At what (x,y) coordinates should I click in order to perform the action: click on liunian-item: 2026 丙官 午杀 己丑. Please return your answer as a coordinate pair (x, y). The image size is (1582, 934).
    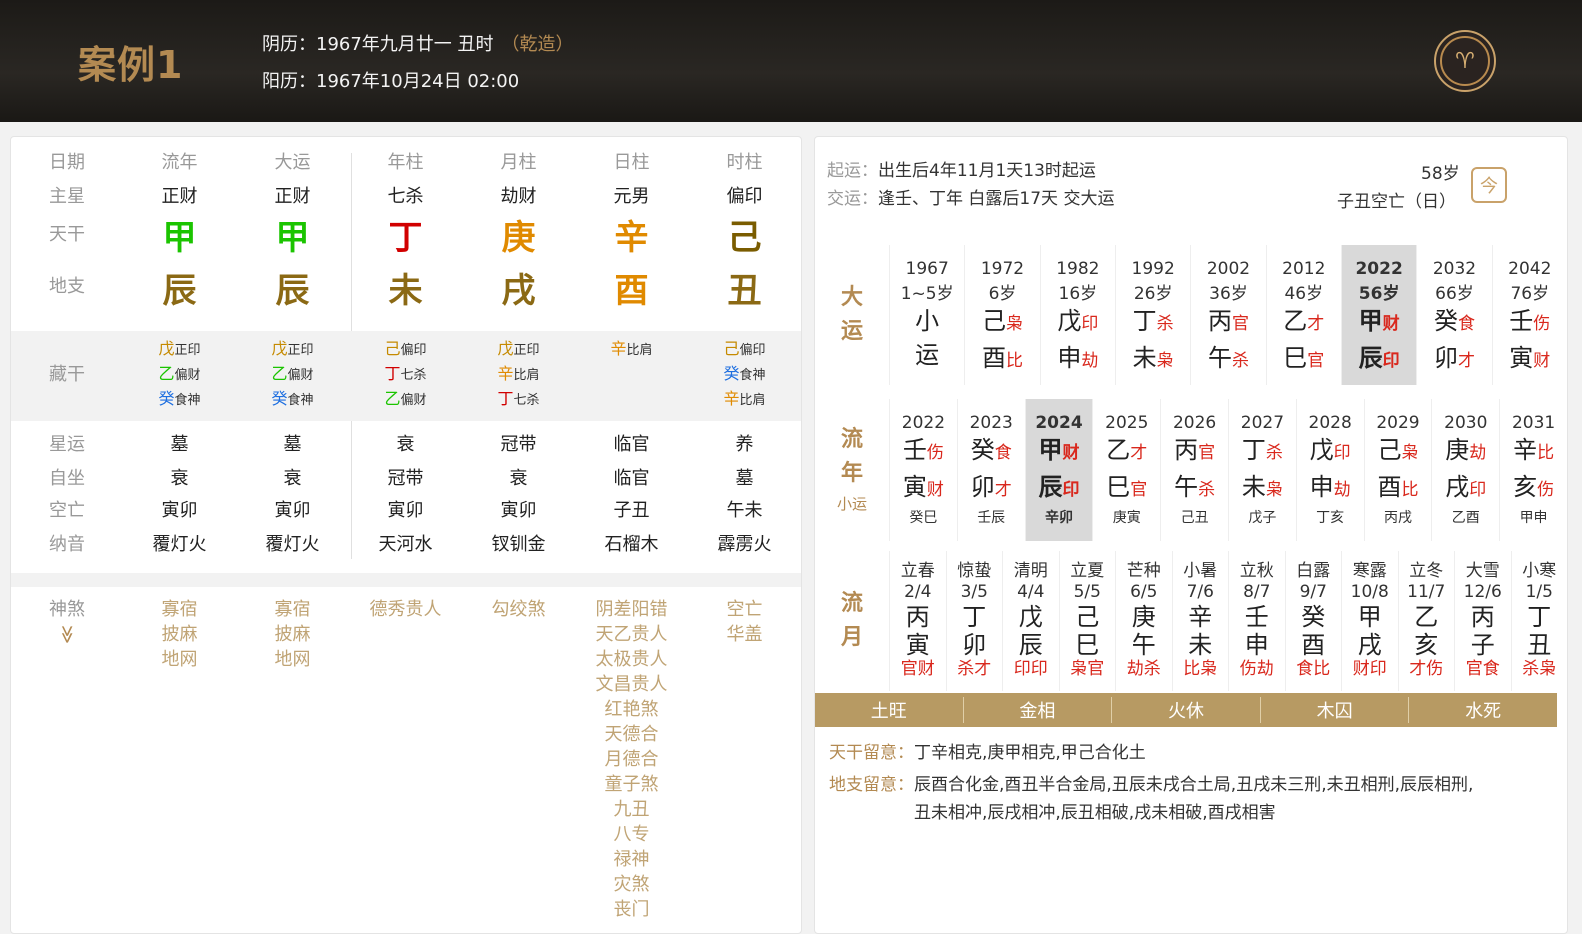
    Looking at the image, I should click on (1194, 470).